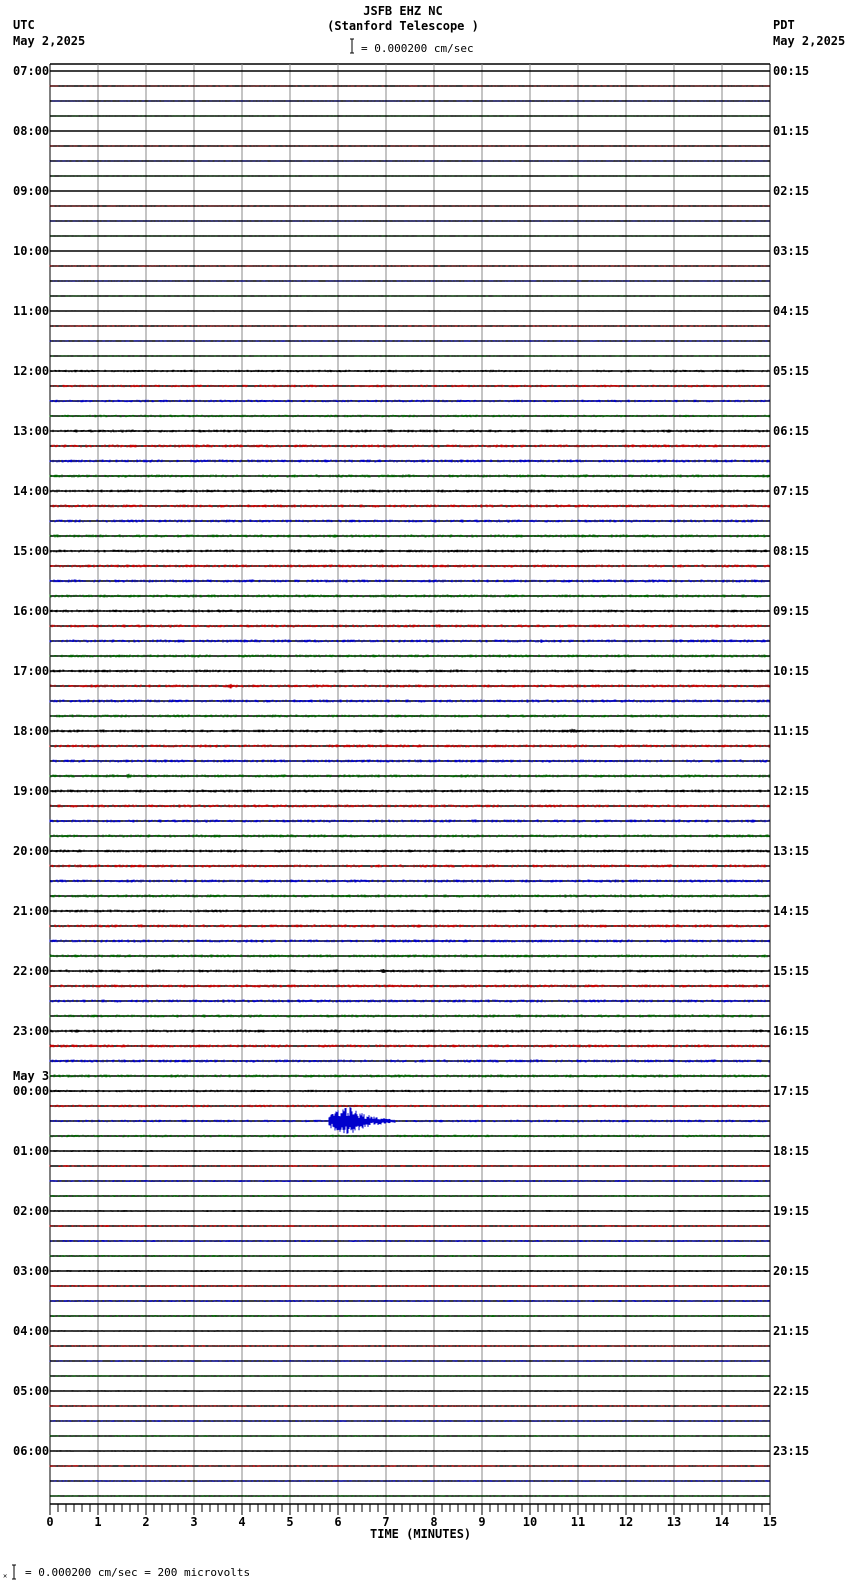  Describe the element at coordinates (352, 46) in the screenshot. I see `scale-bar-icon` at that location.